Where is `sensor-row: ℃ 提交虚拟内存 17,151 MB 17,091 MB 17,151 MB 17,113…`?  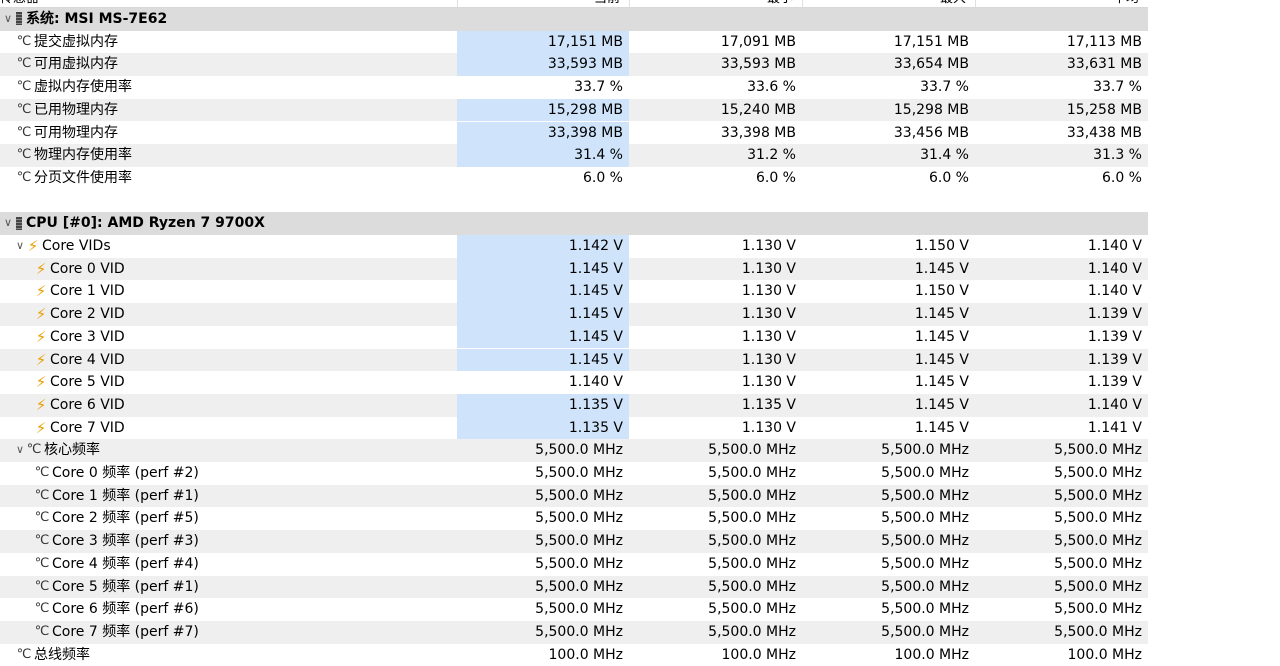 sensor-row: ℃ 提交虚拟内存 17,151 MB 17,091 MB 17,151 MB 17,113… is located at coordinates (574, 42).